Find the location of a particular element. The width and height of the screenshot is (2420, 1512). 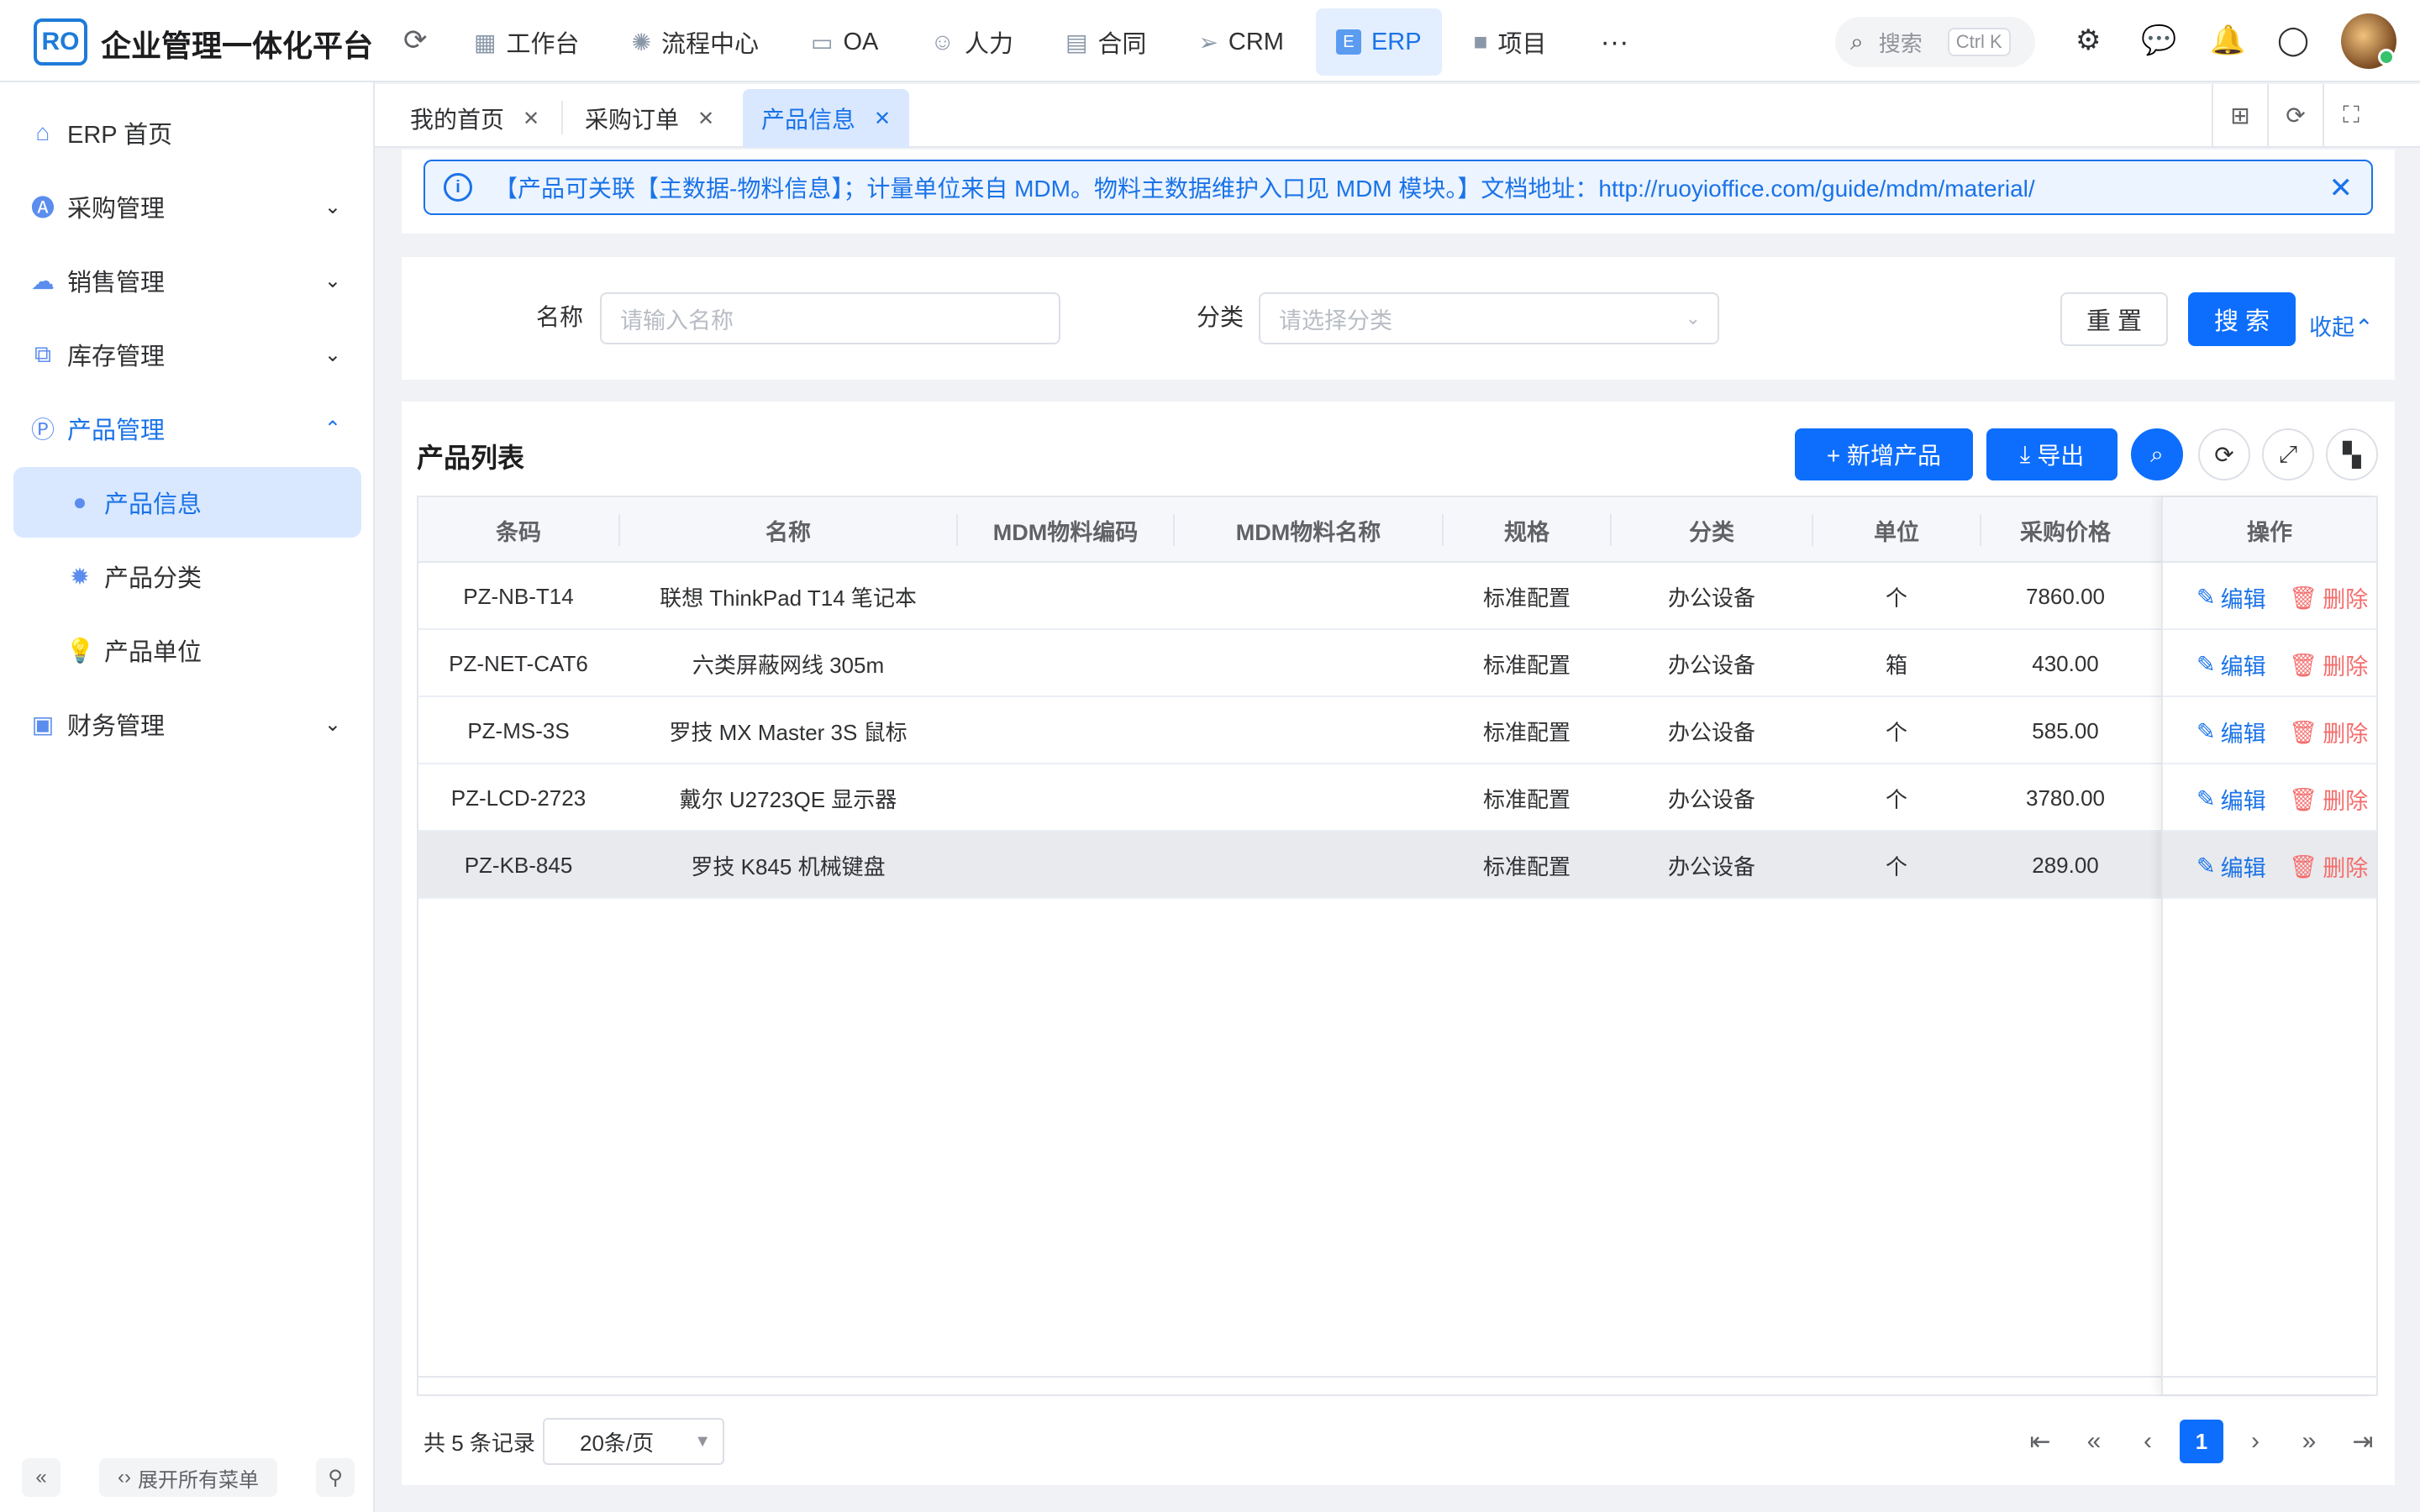

add-product-button: + 新增产品 is located at coordinates (1884, 454).